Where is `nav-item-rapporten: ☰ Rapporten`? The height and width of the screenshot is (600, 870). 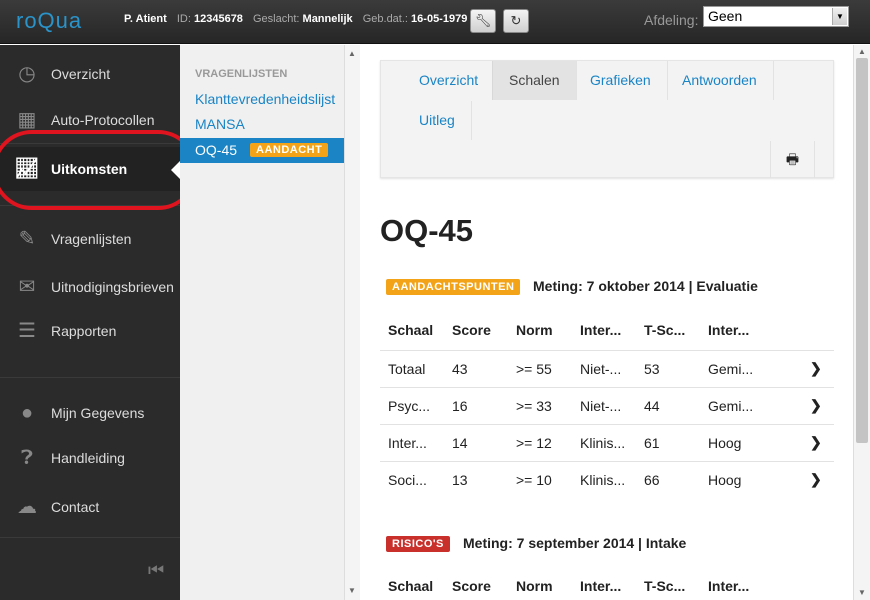 nav-item-rapporten: ☰ Rapporten is located at coordinates (90, 331).